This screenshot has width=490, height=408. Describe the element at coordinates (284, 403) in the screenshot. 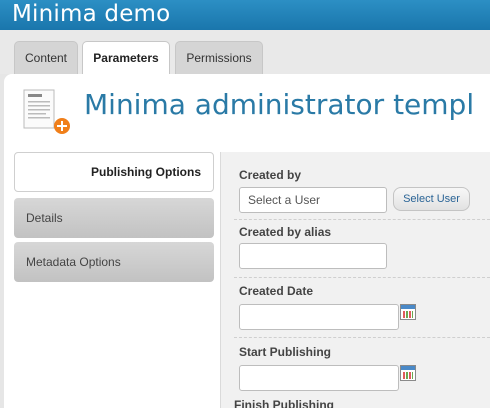

I see `finish-publishing-label: Finish Publishing` at that location.